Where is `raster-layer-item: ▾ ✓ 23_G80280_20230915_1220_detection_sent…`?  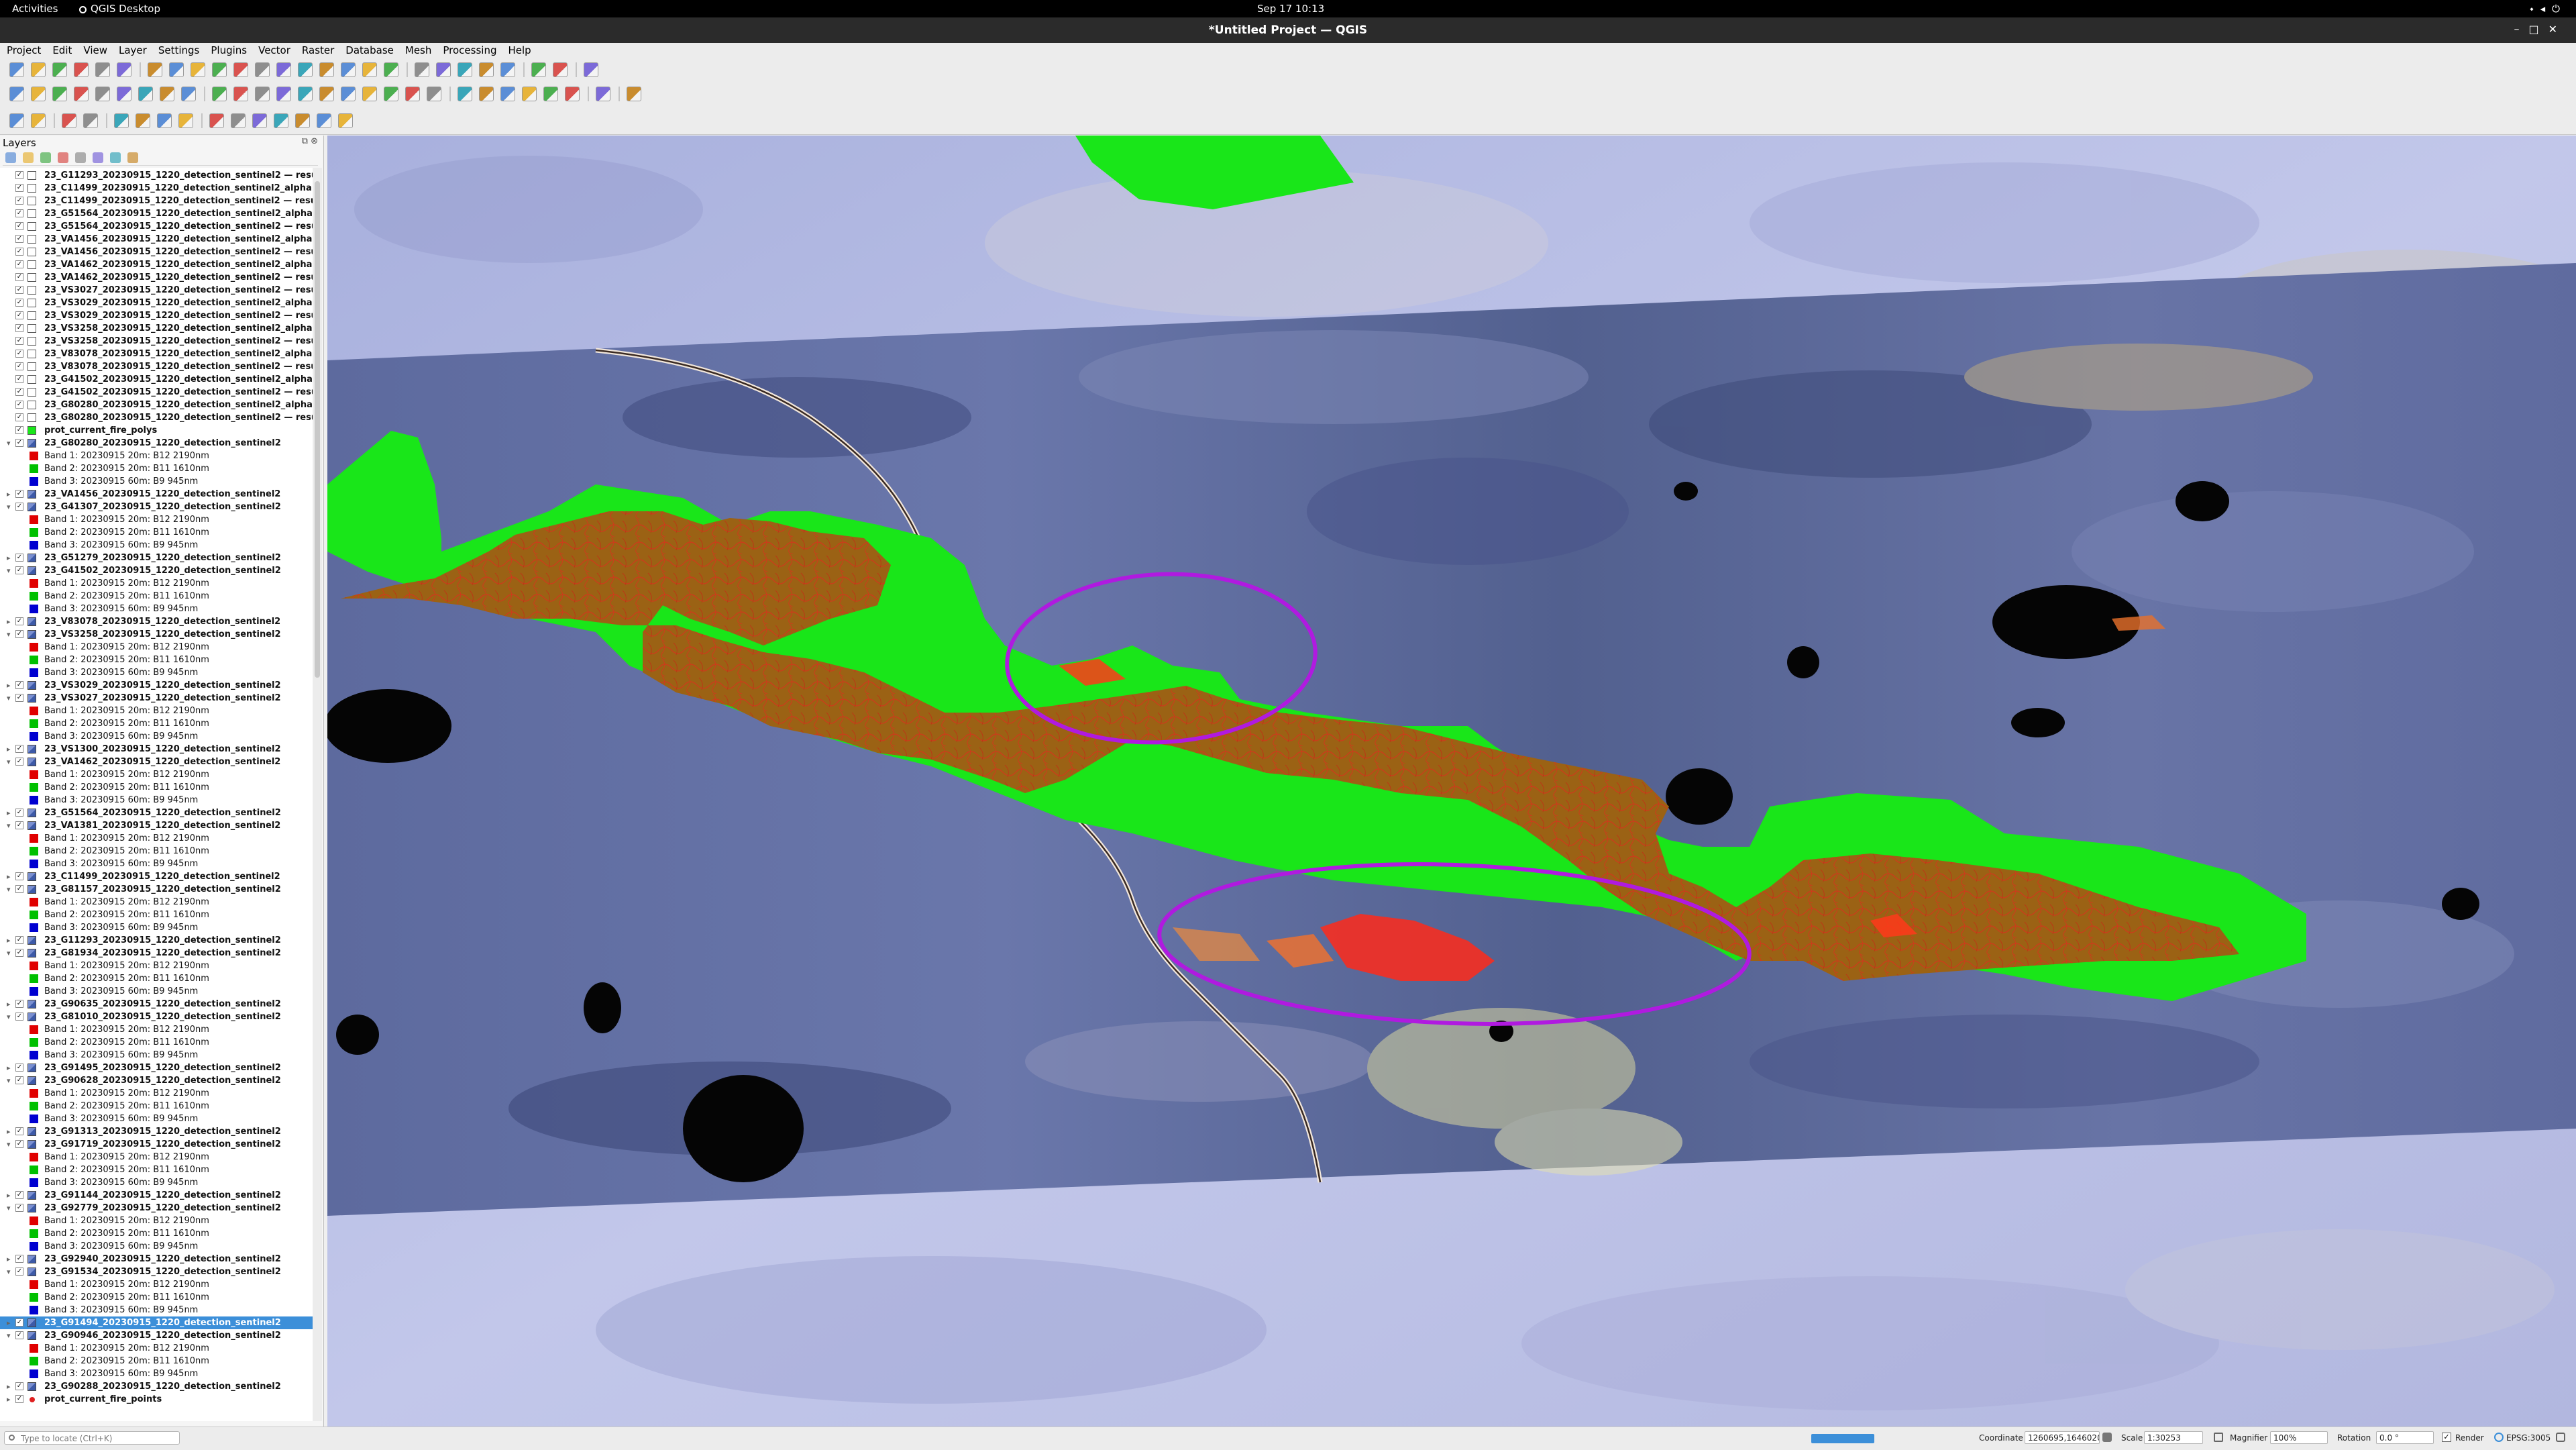
raster-layer-item: ▾ ✓ 23_G80280_20230915_1220_detection_sent… is located at coordinates (156, 443).